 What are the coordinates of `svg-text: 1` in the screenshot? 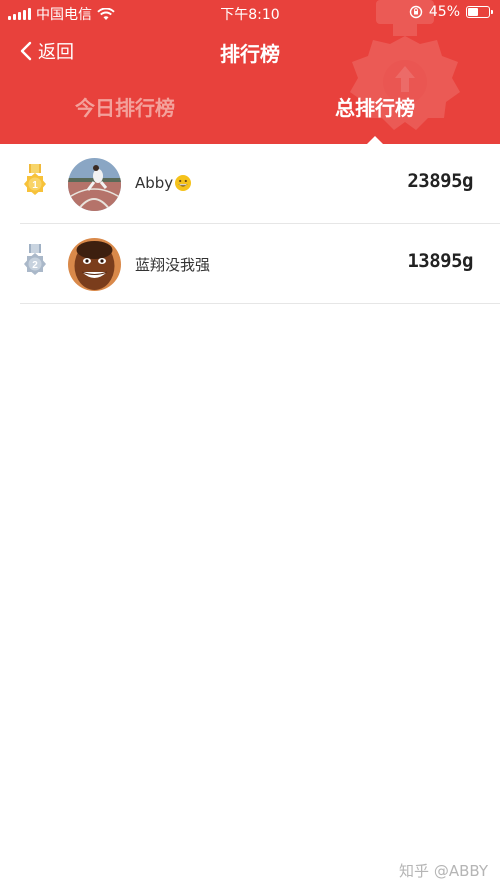 It's located at (35, 185).